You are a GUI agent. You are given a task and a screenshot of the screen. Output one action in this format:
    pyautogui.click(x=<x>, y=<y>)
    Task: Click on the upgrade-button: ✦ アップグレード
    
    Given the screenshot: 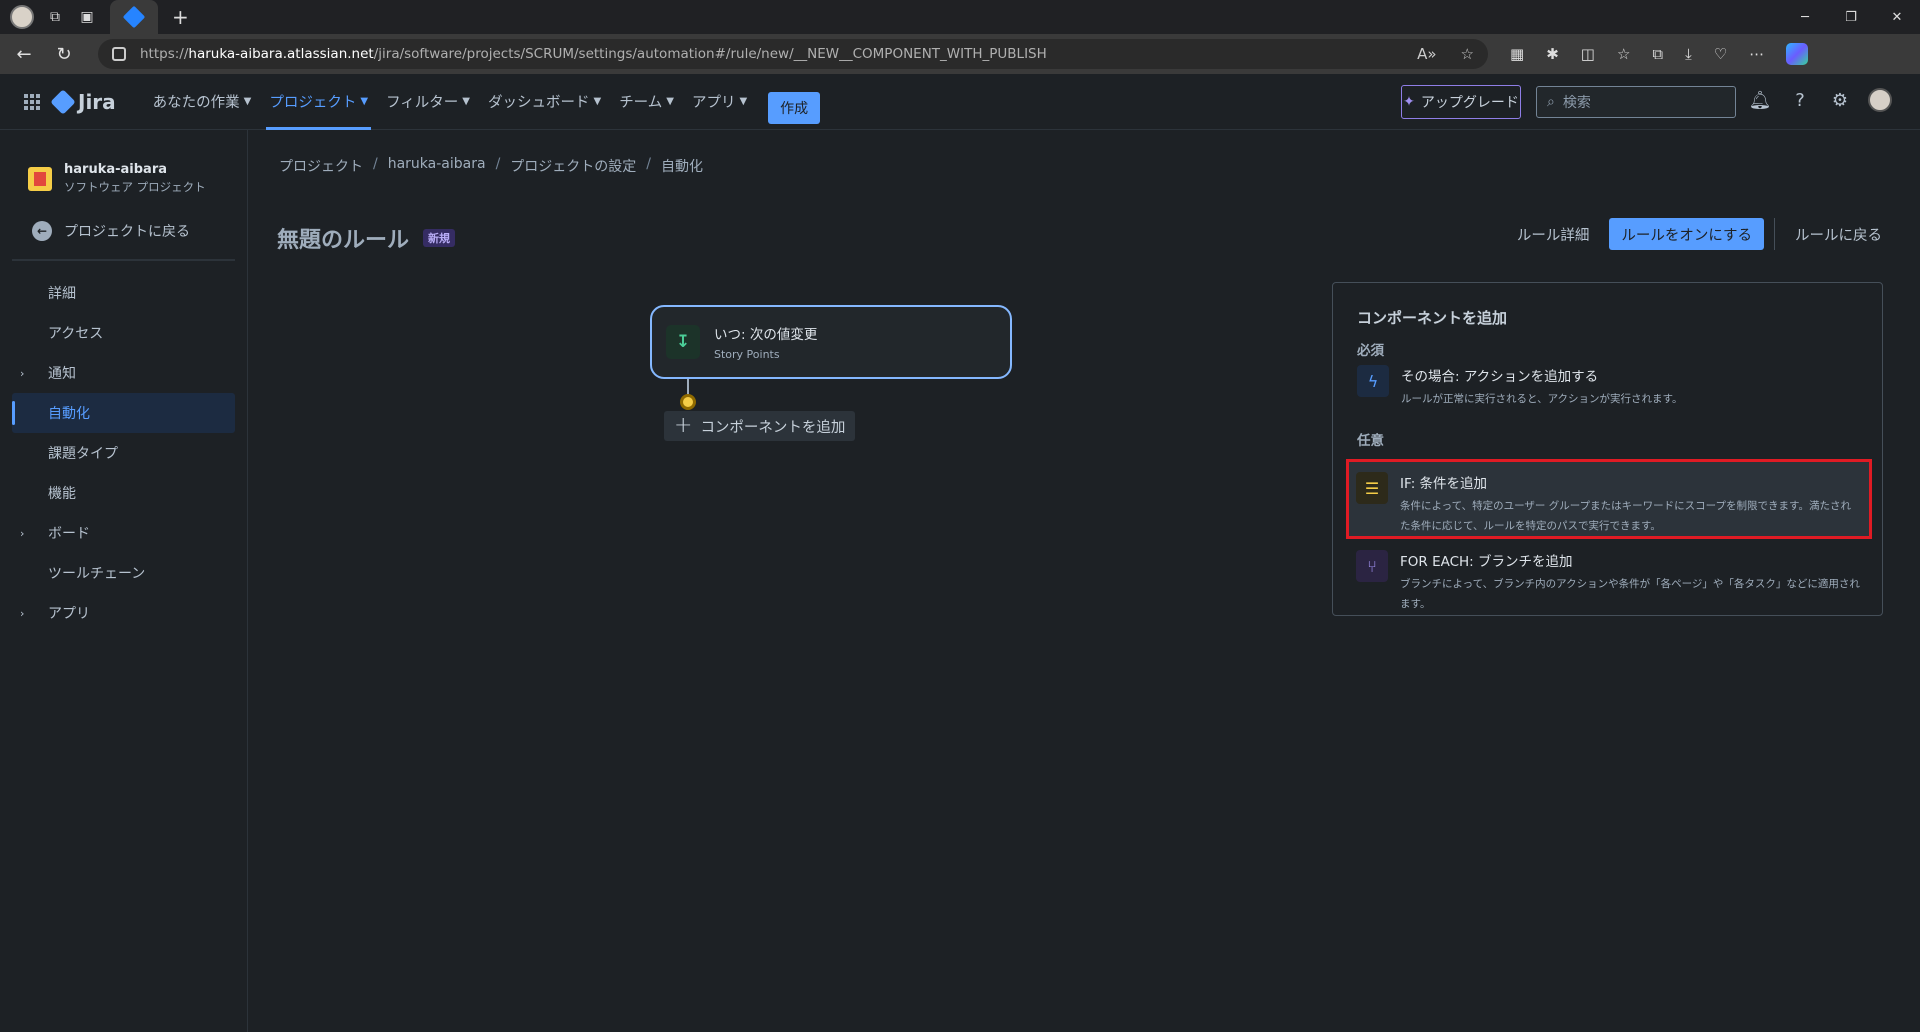 What is the action you would take?
    pyautogui.click(x=1461, y=102)
    